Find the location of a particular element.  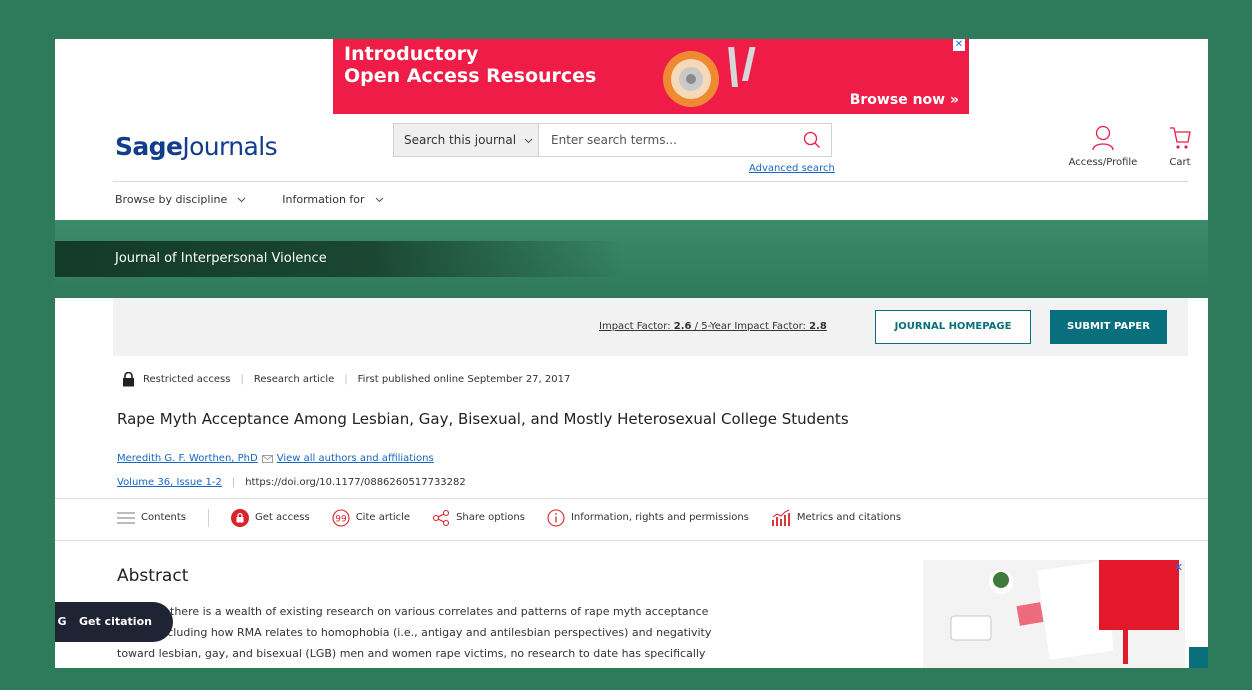

ad-title: Introductory Open Access Resources is located at coordinates (470, 65).